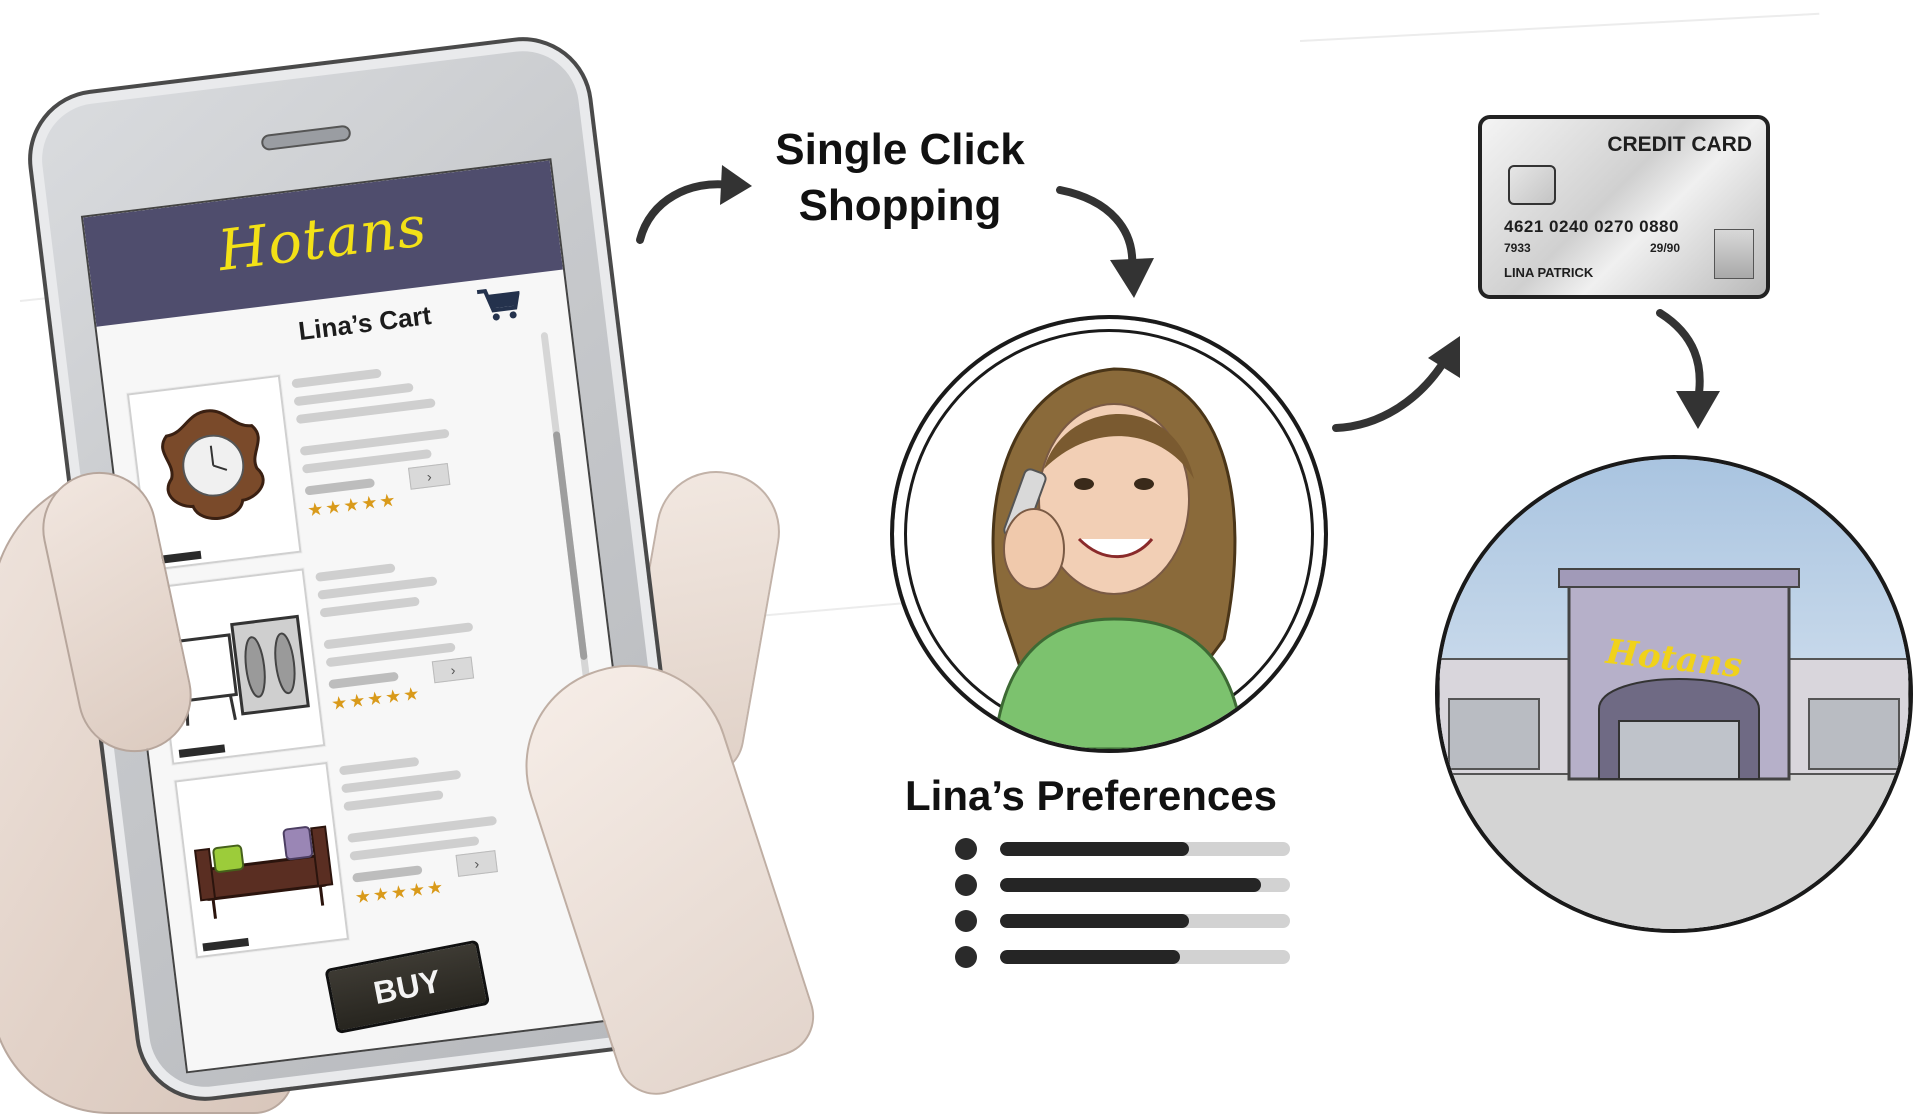 This screenshot has width=1920, height=1114. Describe the element at coordinates (1665, 248) in the screenshot. I see `card-expiry: 29/90` at that location.